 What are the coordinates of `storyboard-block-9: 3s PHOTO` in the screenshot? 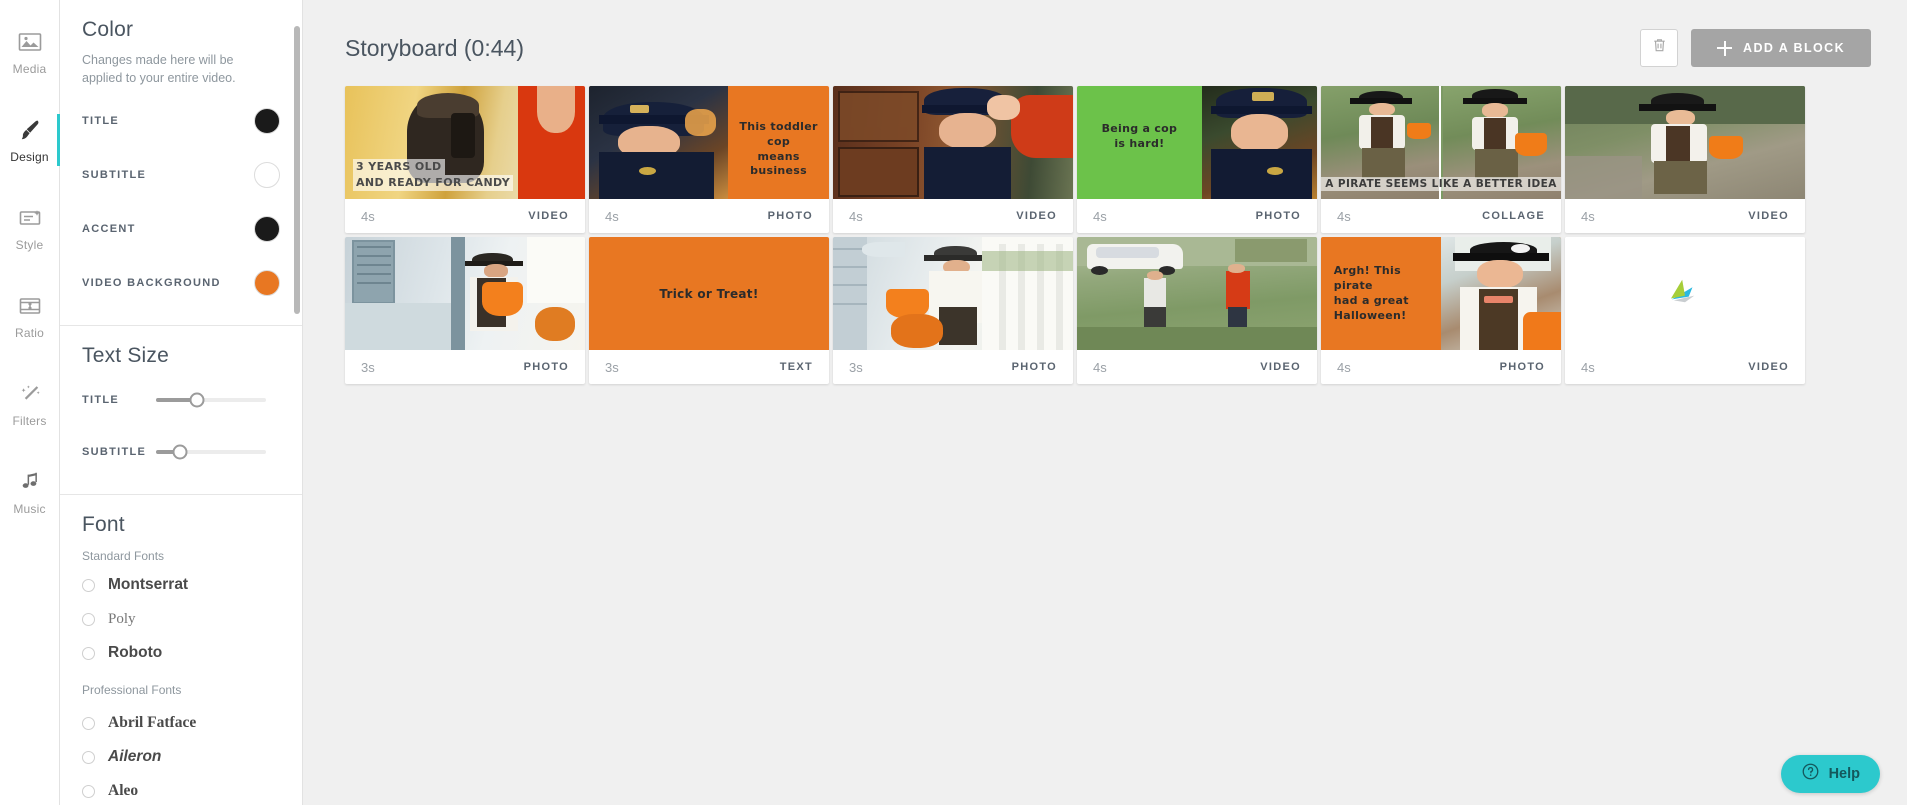 It's located at (953, 310).